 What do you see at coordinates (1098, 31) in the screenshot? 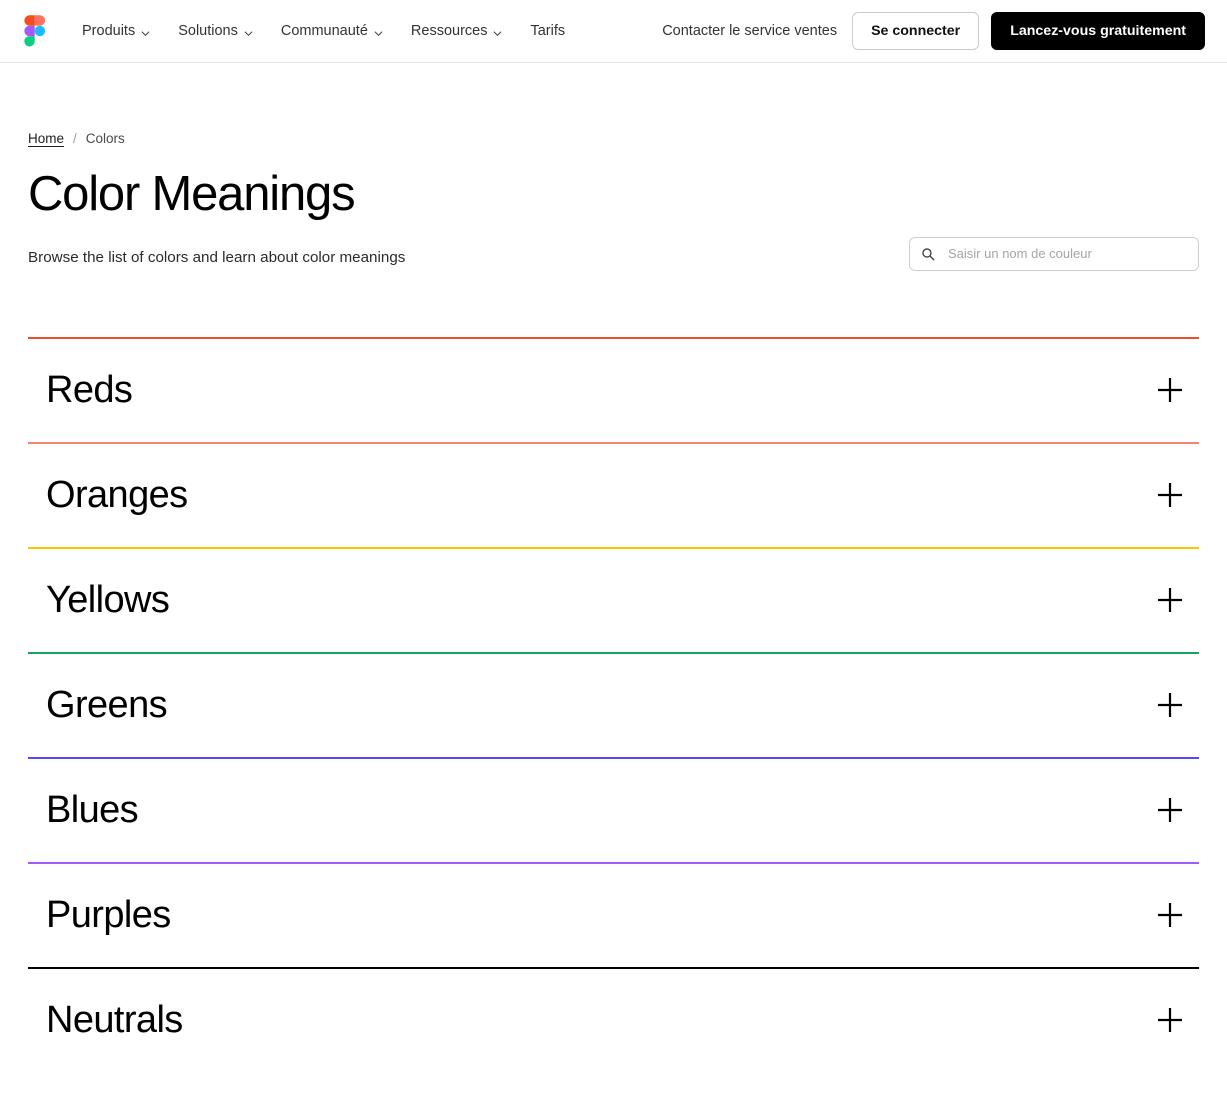
I see `signup-button: Lancez-vous gratuitement` at bounding box center [1098, 31].